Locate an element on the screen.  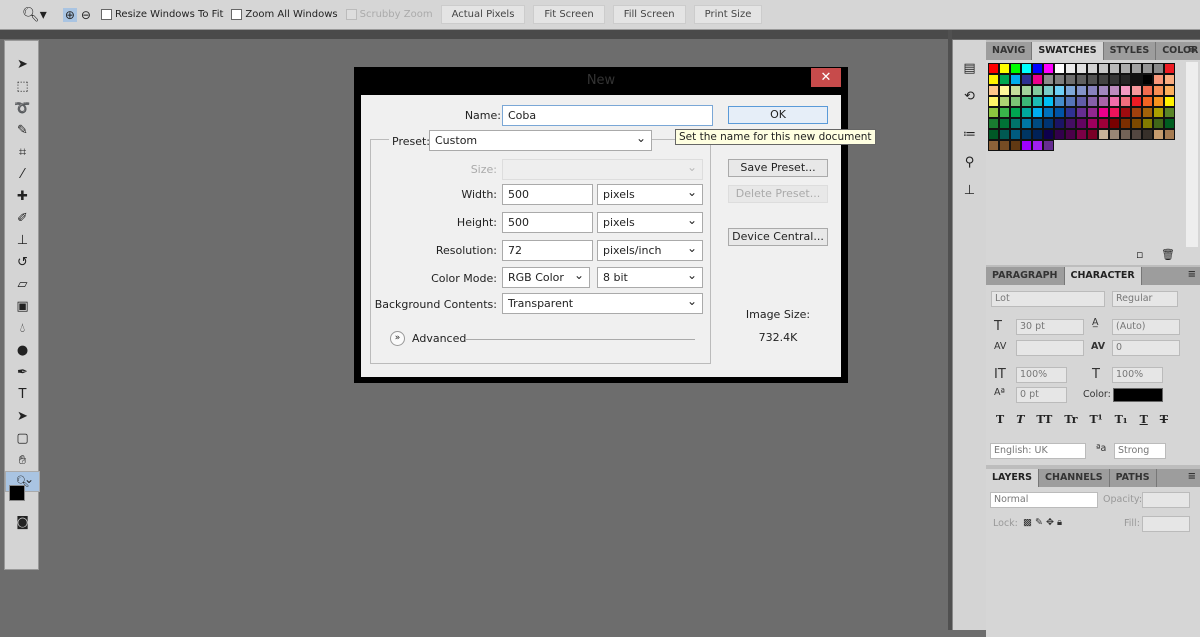
vertical-scale-field: 100% is located at coordinates (1041, 375).